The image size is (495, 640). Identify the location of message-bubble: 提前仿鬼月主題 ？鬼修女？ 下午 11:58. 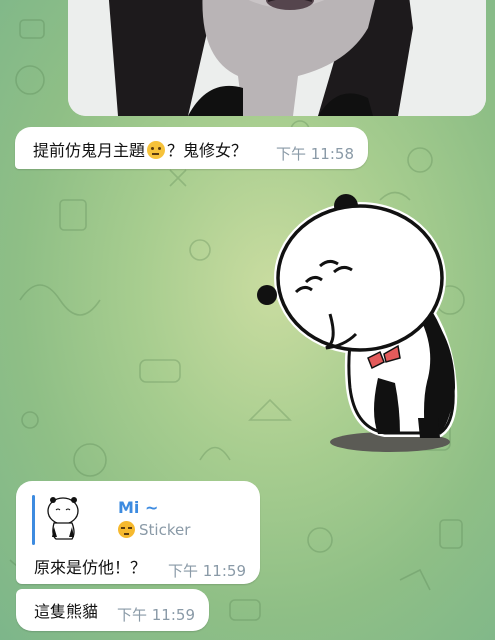
(191, 148).